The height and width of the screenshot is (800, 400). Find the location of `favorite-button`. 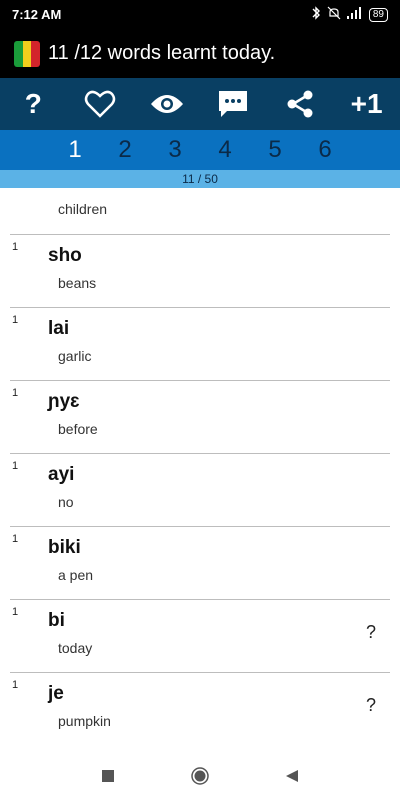

favorite-button is located at coordinates (100, 104).